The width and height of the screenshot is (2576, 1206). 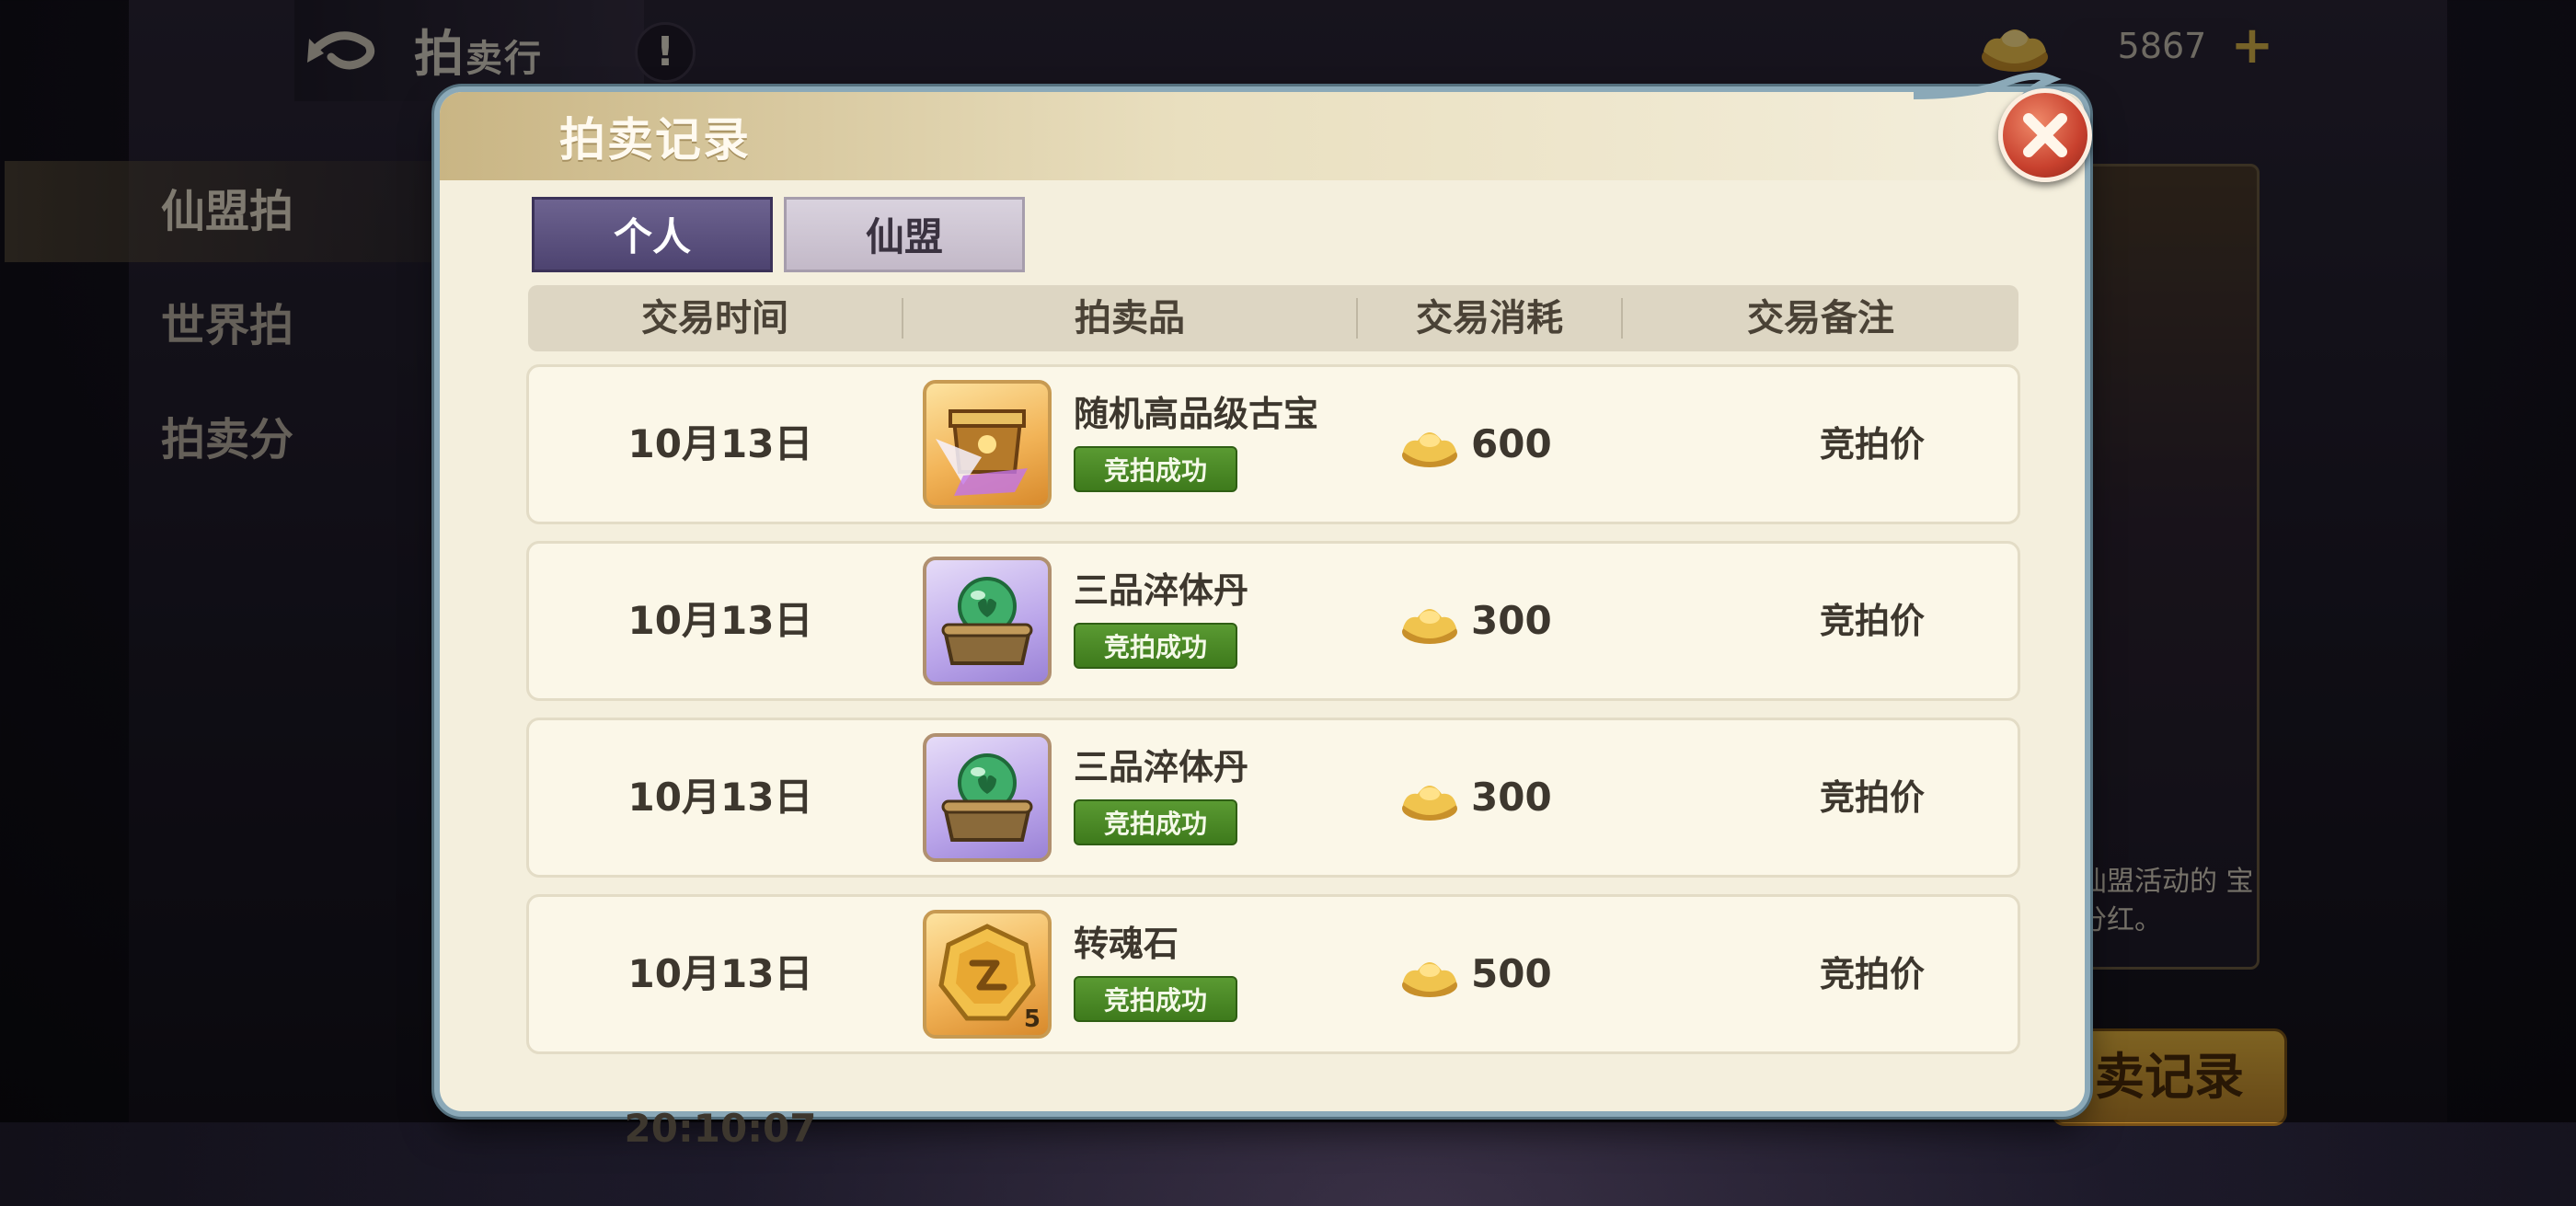 I want to click on row-time: 10月13日 20:10:07, so click(x=720, y=1051).